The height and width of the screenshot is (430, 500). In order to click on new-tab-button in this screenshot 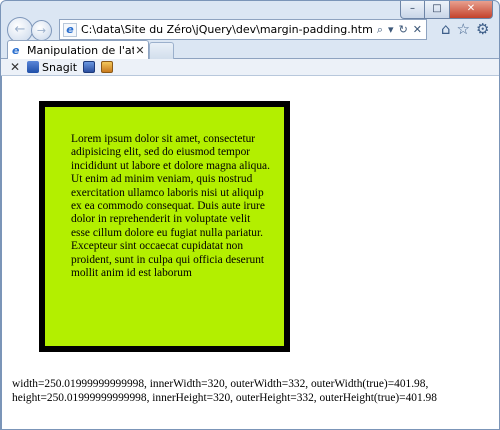, I will do `click(161, 50)`.